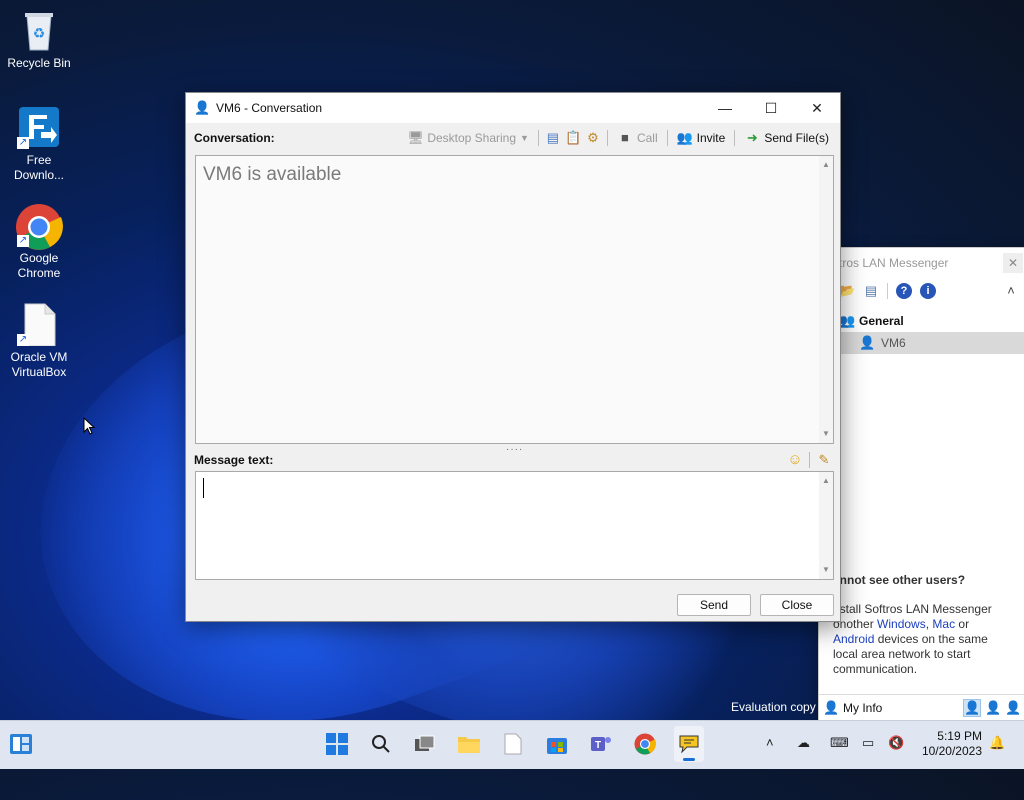  I want to click on group-label: General, so click(881, 321).